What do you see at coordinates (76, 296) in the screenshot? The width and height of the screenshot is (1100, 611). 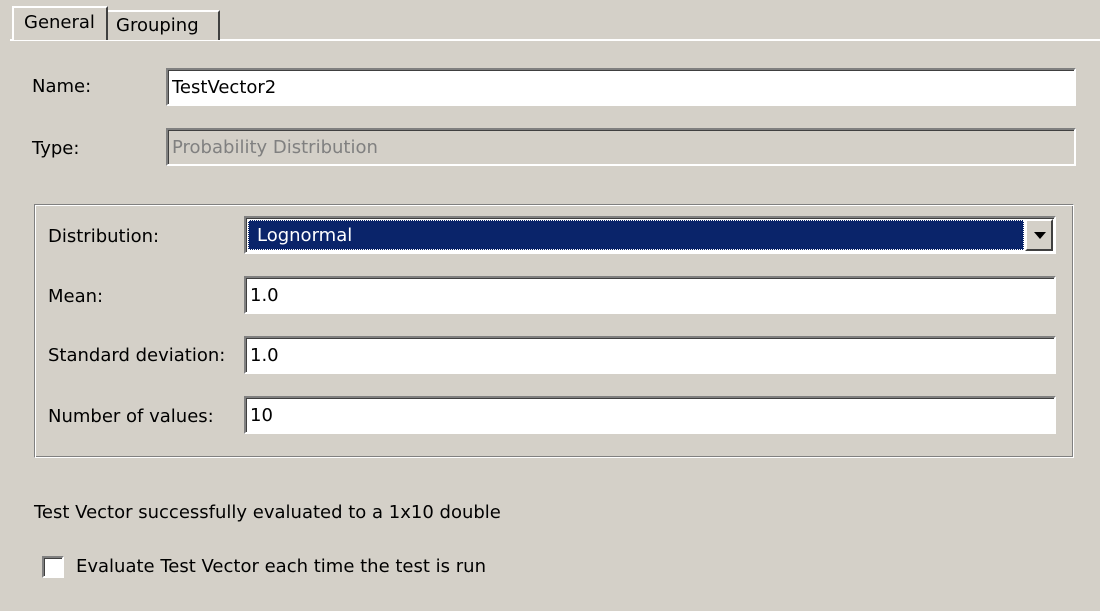 I see `mean-label: Mean:` at bounding box center [76, 296].